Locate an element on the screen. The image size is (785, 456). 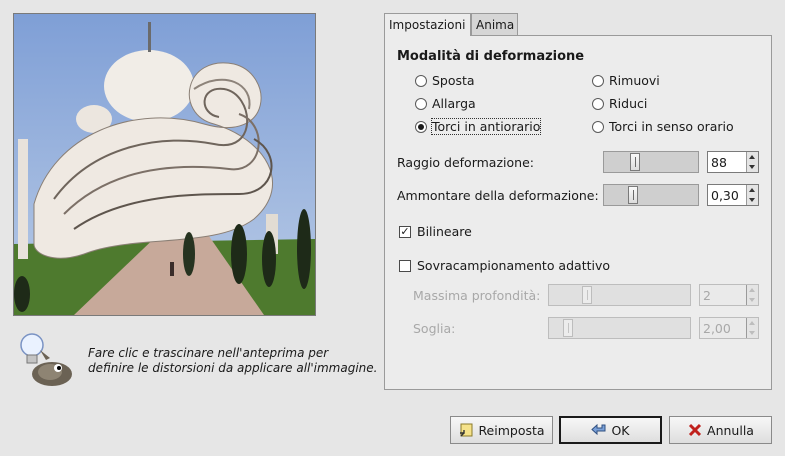
max-depth-slider is located at coordinates (619, 295).